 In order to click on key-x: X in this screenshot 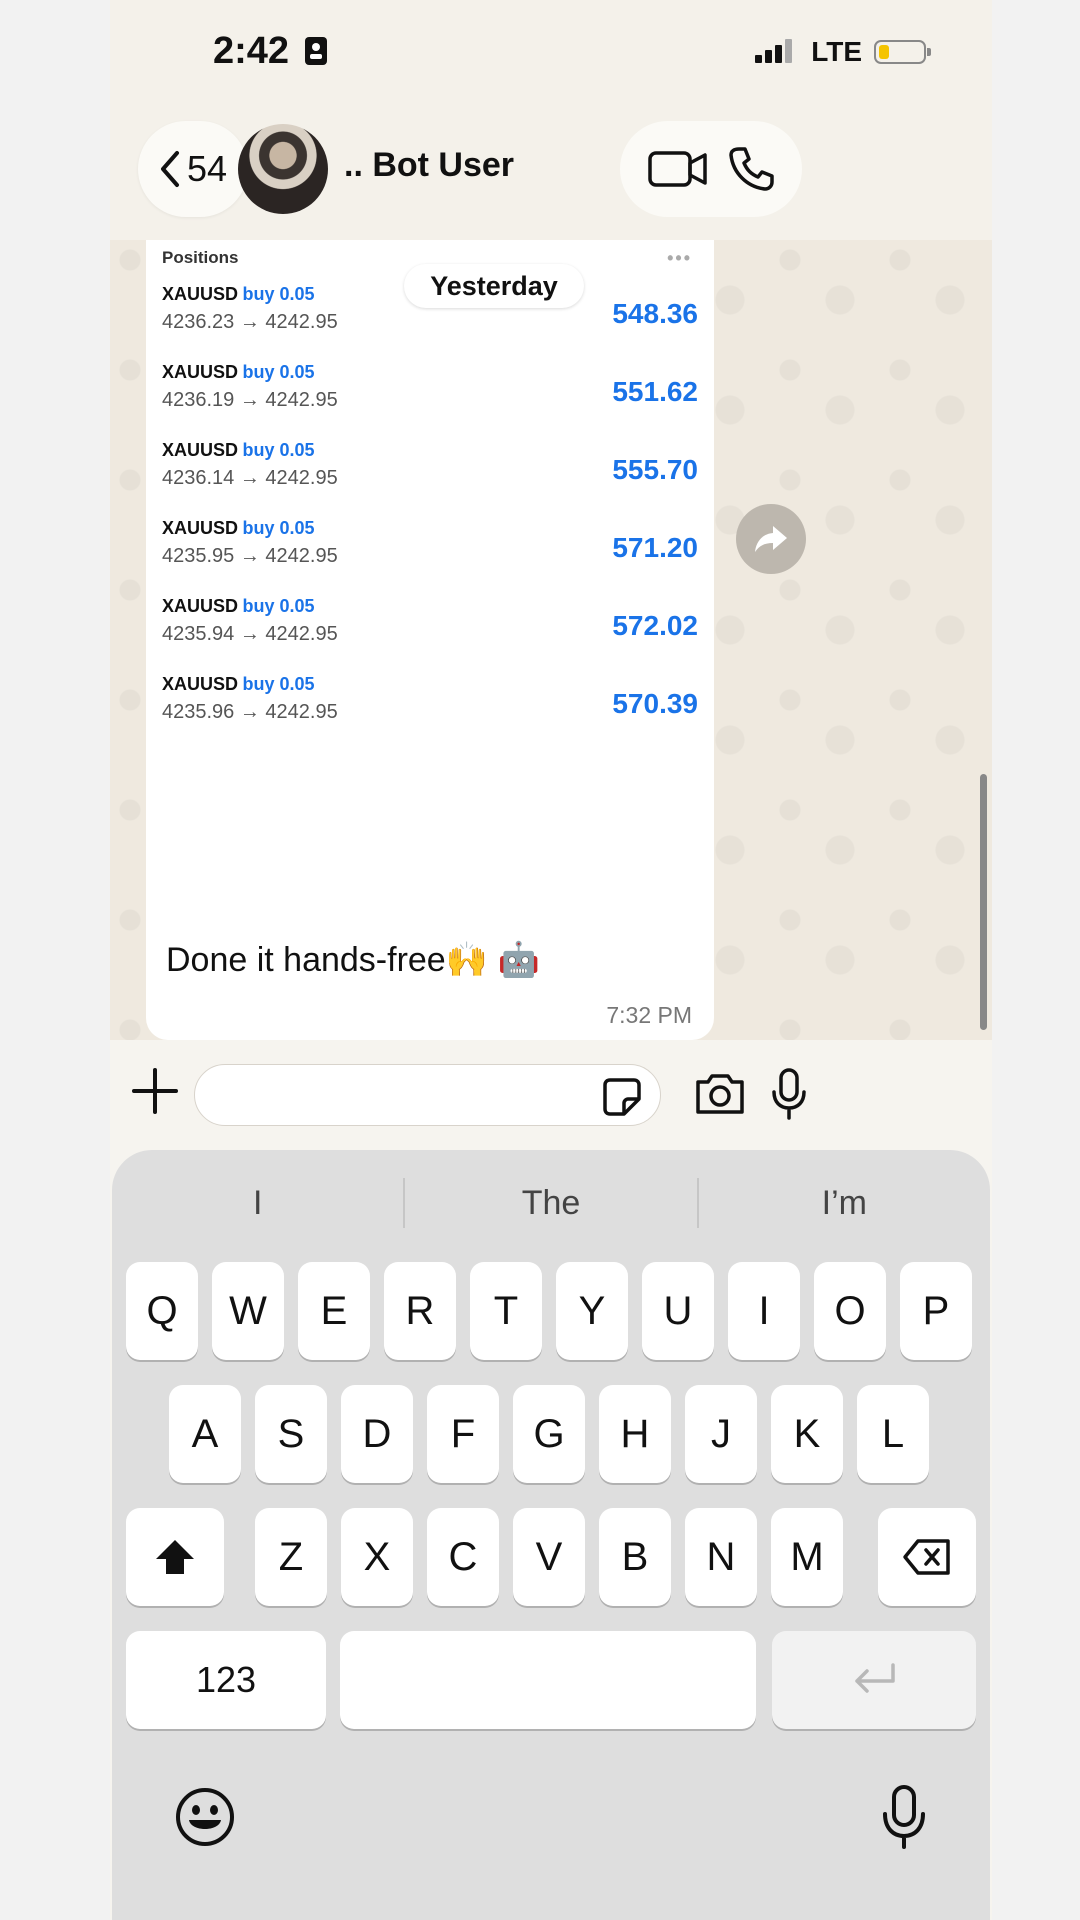, I will do `click(377, 1557)`.